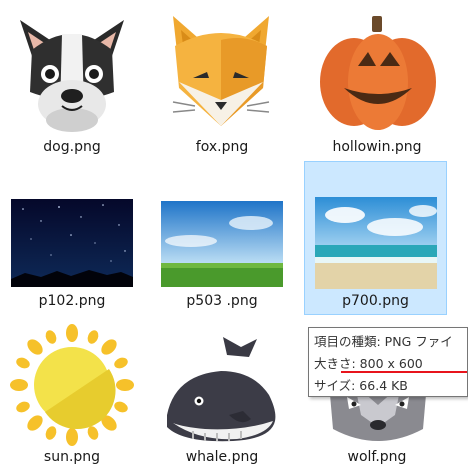 The image size is (468, 471). I want to click on night-sky-image, so click(72, 243).